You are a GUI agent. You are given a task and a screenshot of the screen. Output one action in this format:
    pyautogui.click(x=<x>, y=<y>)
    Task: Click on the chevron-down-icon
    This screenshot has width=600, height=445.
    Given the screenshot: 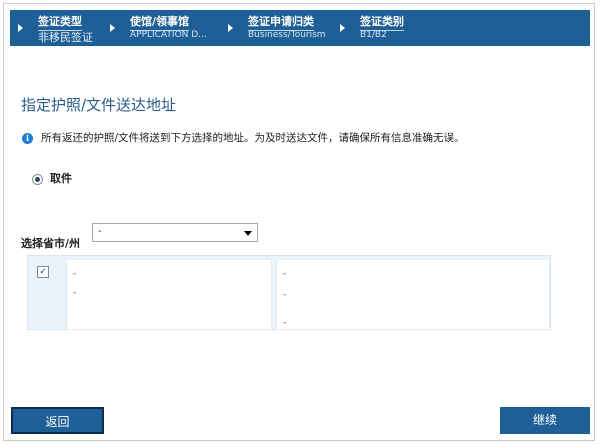 What is the action you would take?
    pyautogui.click(x=248, y=233)
    